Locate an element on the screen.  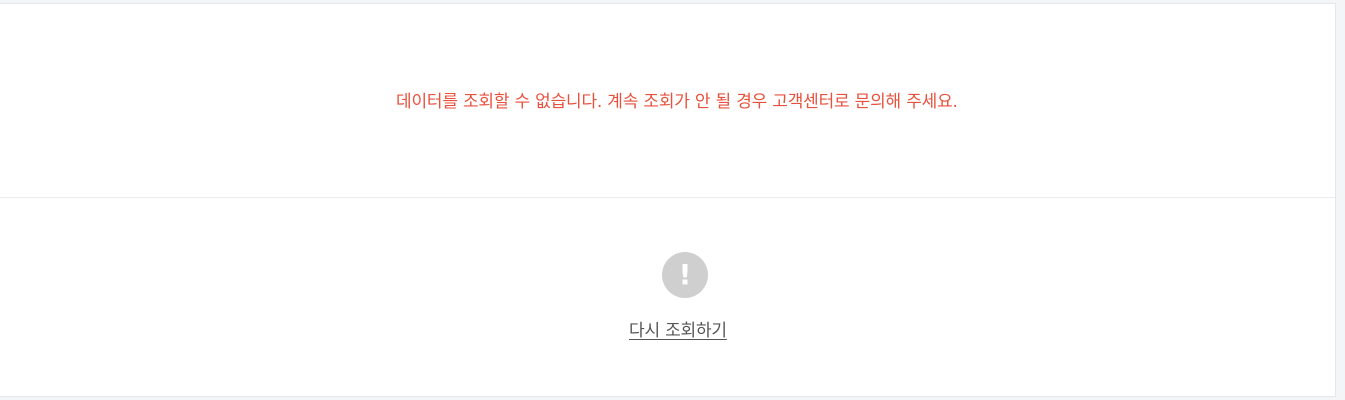
exclamation-circle-icon: ! is located at coordinates (685, 275).